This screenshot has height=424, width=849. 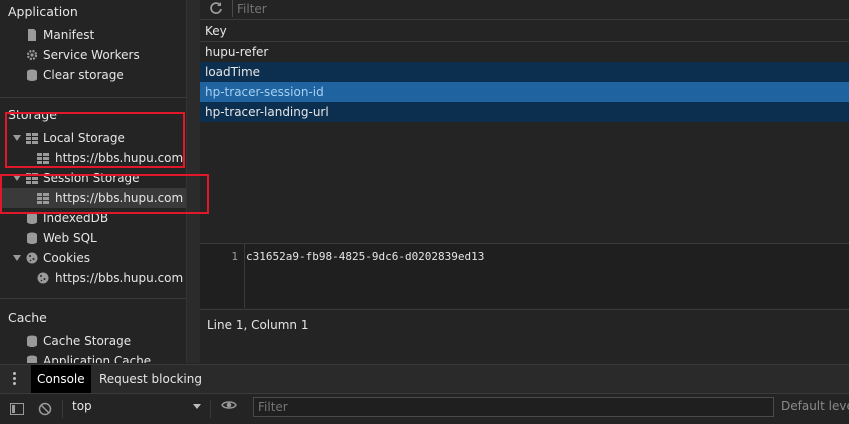 What do you see at coordinates (267, 112) in the screenshot?
I see `row-key: hp-tracer-landing-url` at bounding box center [267, 112].